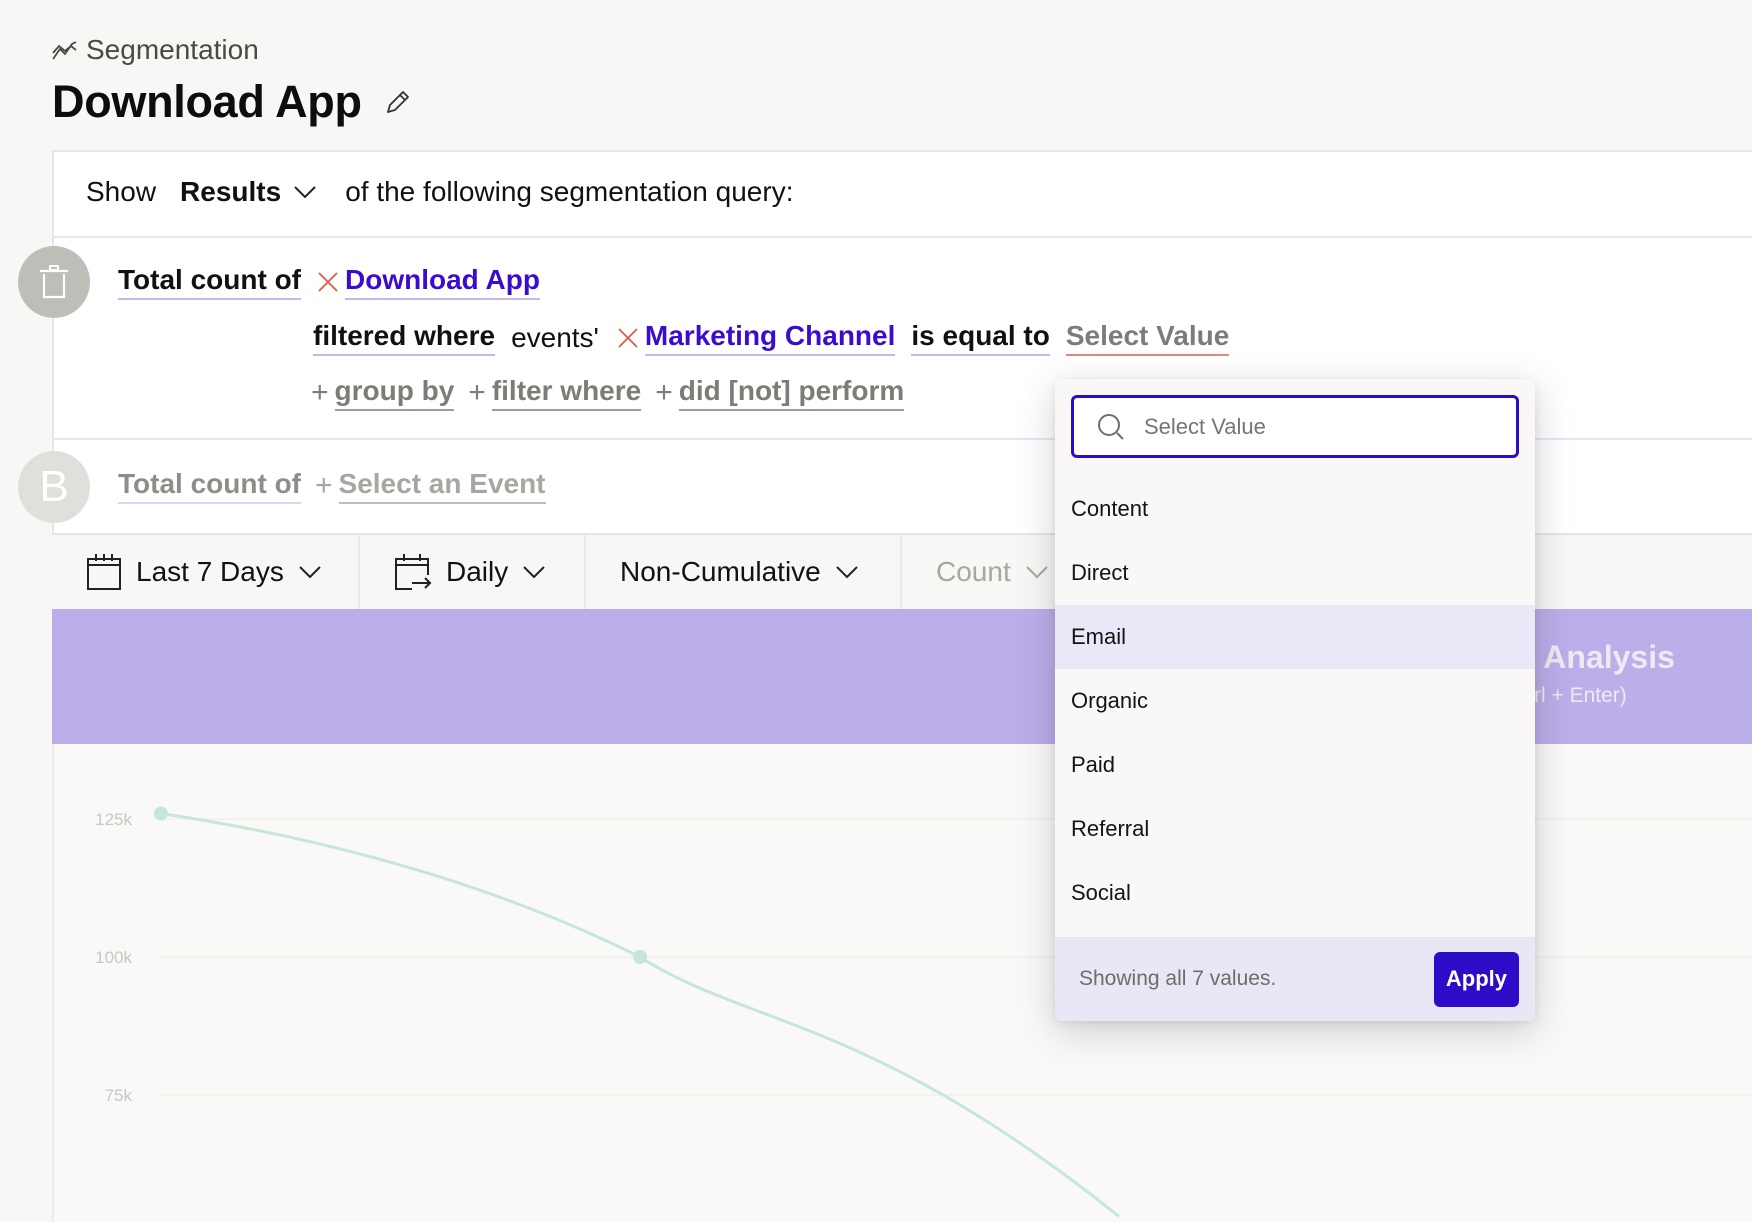 This screenshot has width=1752, height=1222. I want to click on filter-property-select: Marketing Channel, so click(770, 338).